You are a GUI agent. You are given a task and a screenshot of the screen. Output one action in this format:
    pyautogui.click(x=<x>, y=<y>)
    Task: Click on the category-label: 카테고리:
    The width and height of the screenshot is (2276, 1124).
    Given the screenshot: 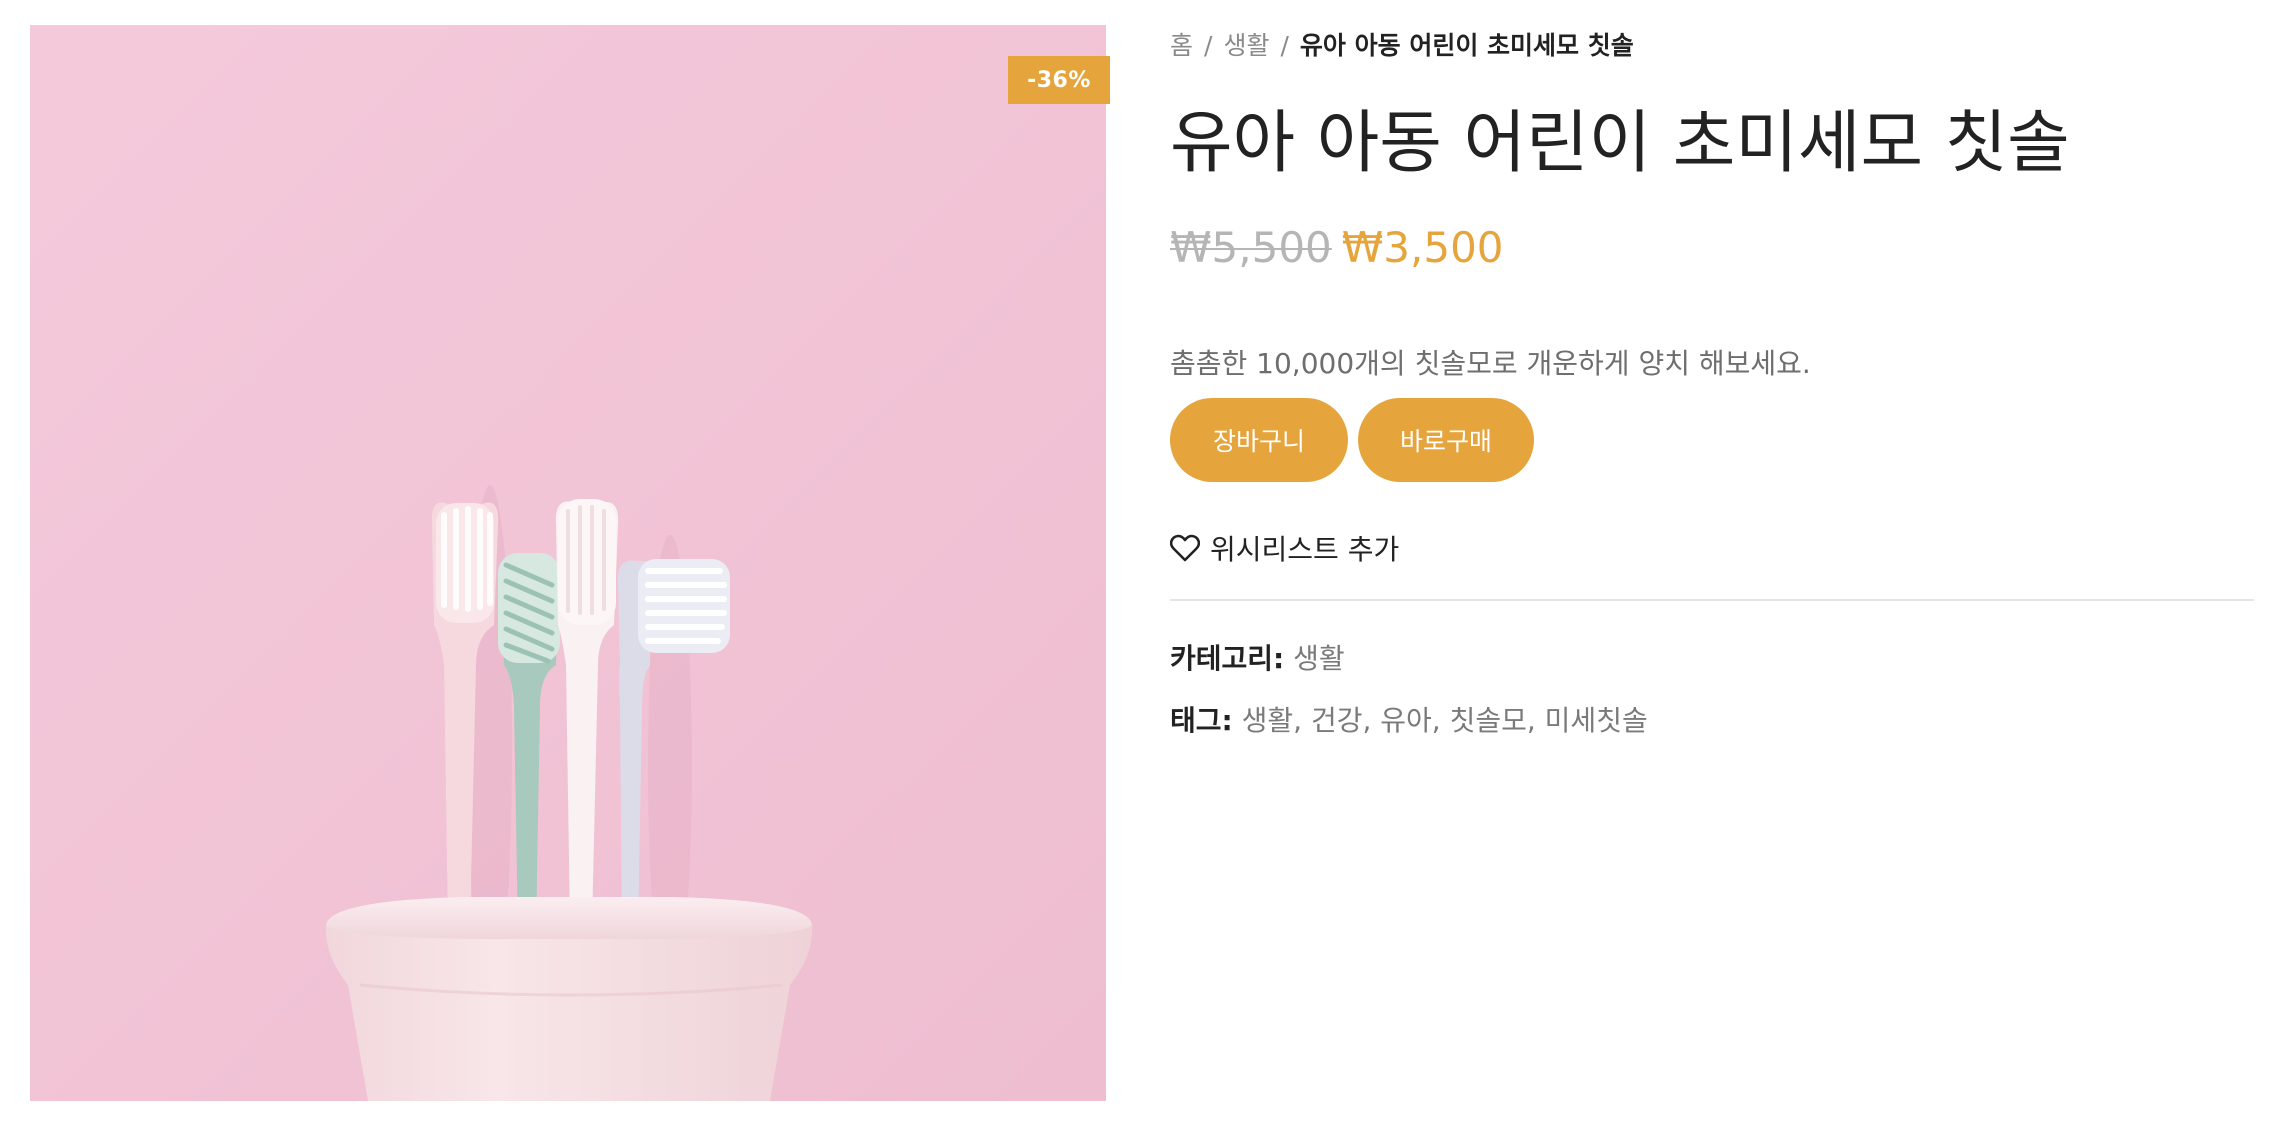 What is the action you would take?
    pyautogui.click(x=1227, y=658)
    